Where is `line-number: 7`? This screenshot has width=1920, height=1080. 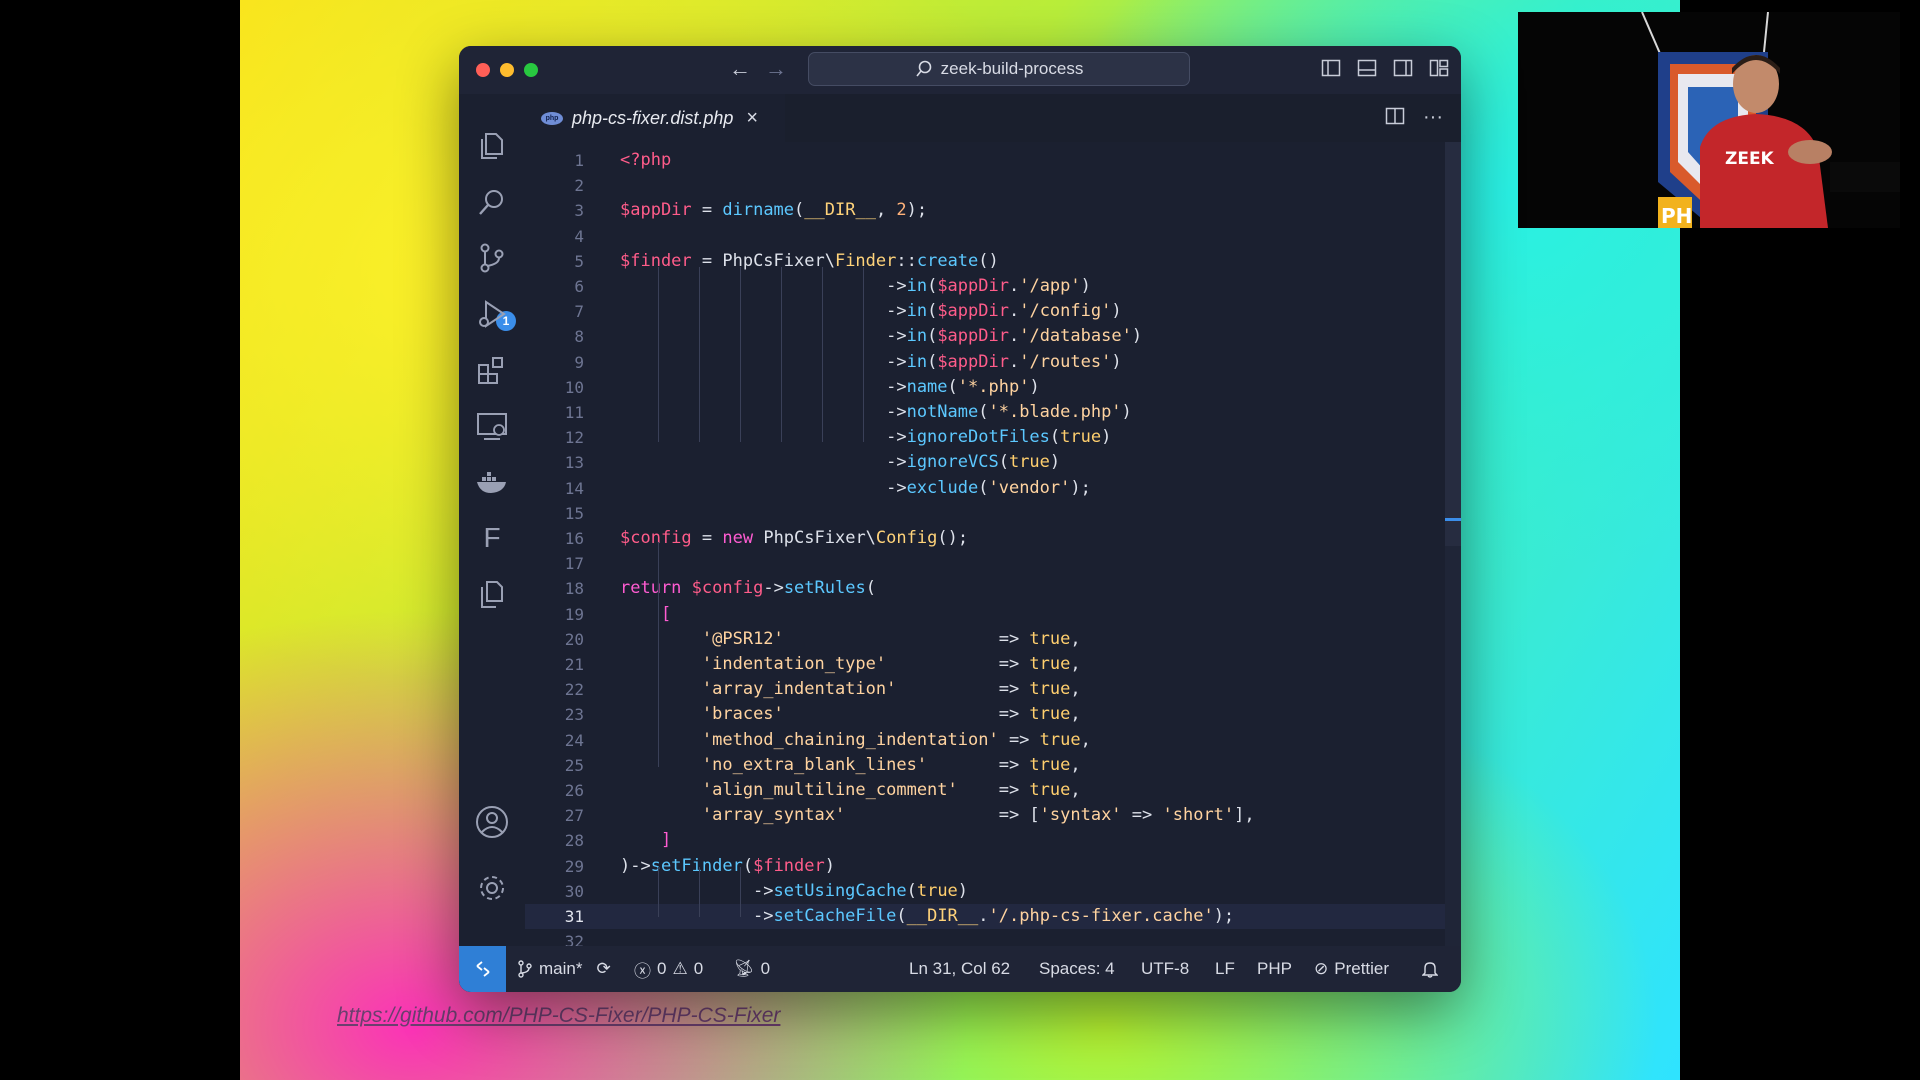
line-number: 7 is located at coordinates (554, 311).